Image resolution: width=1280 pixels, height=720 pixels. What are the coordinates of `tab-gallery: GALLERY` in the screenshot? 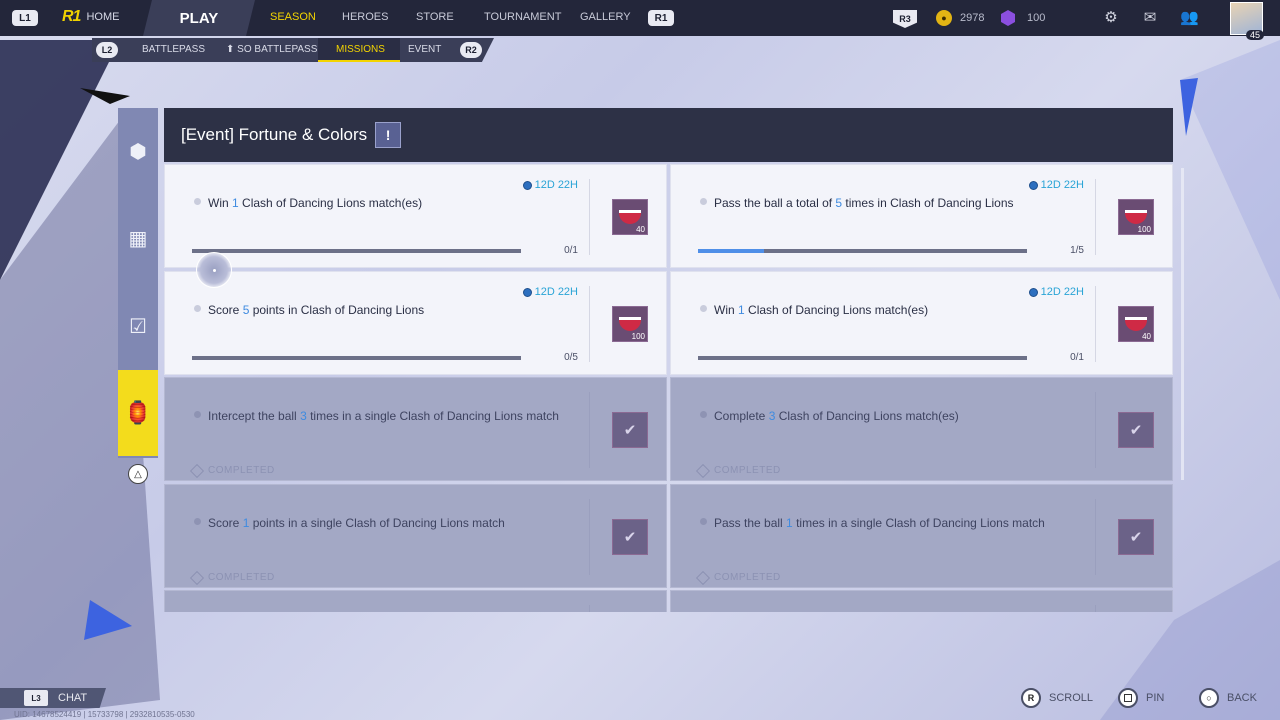 It's located at (612, 17).